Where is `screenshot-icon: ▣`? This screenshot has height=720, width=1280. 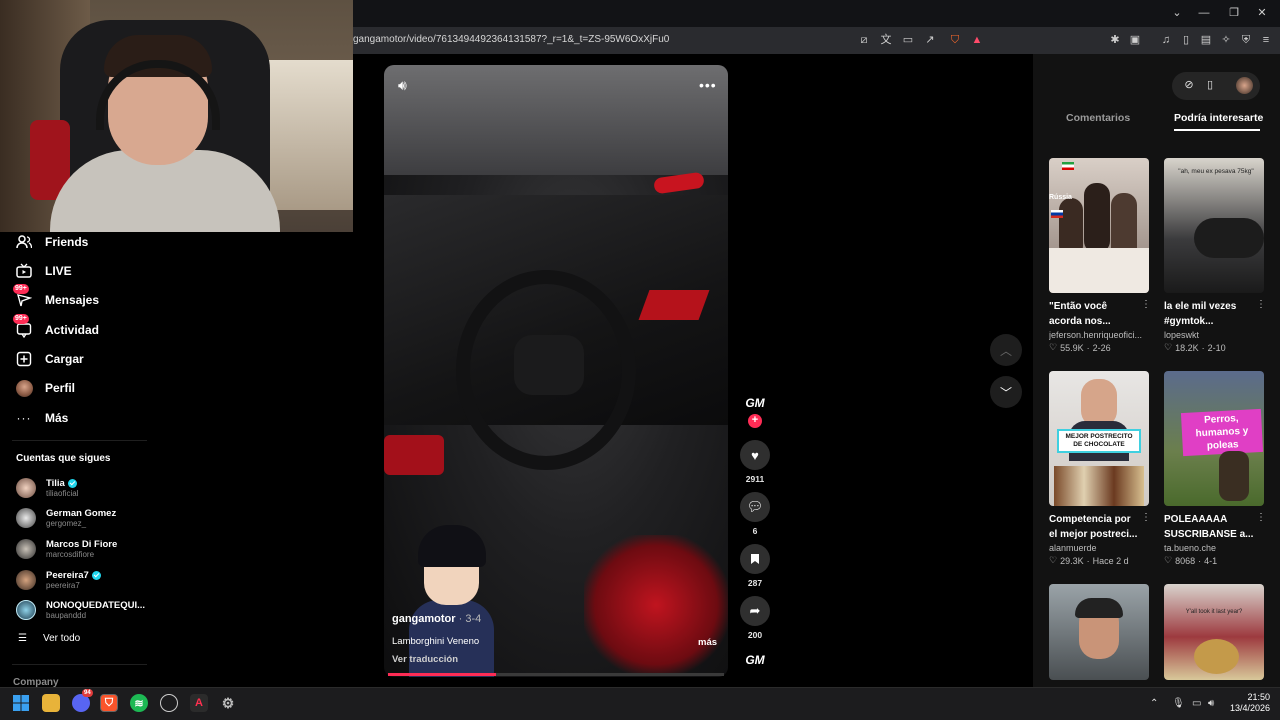
screenshot-icon: ▣ is located at coordinates (1135, 40).